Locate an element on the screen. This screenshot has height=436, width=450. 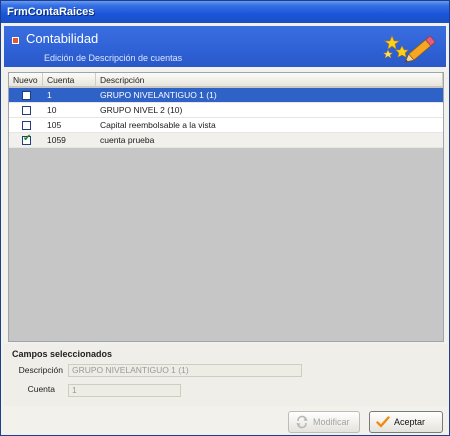
descripcion-field: GRUPO NIVELANTIGUO 1 (1) is located at coordinates (185, 370).